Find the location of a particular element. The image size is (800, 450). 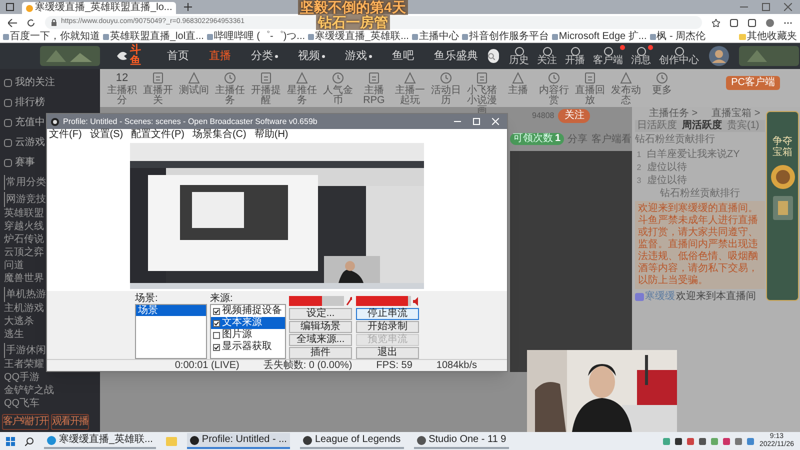

header-link: 开播 is located at coordinates (575, 56).